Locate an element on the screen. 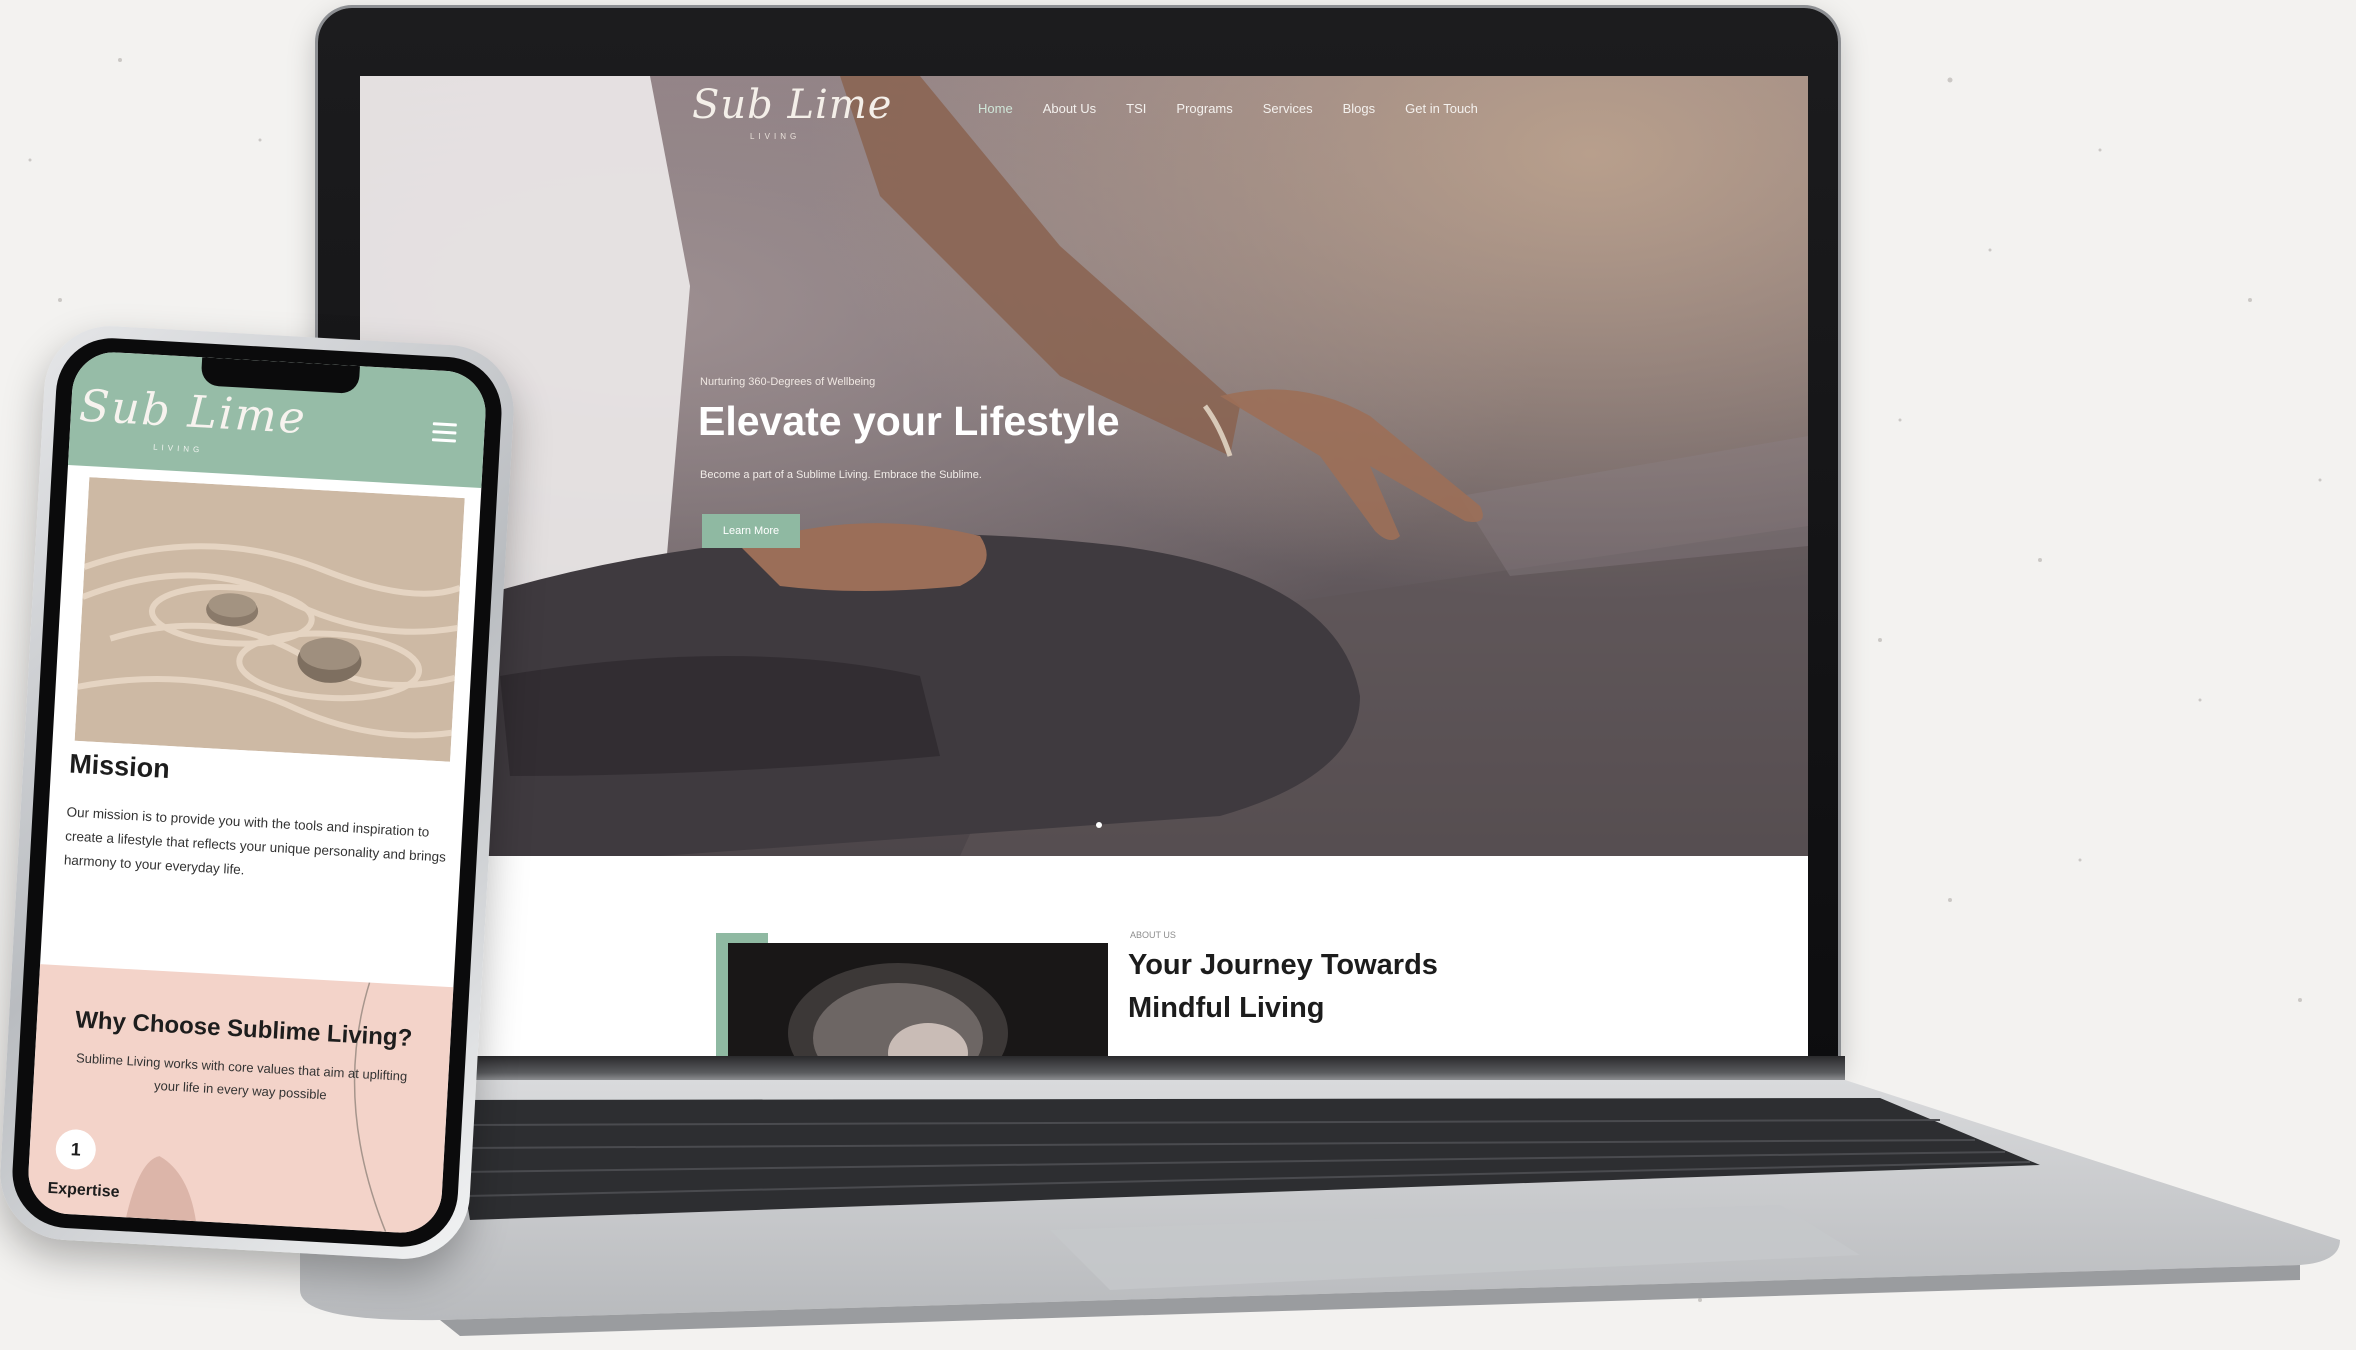 This screenshot has width=2356, height=1350. curly-hair-portrait-image is located at coordinates (898, 1009).